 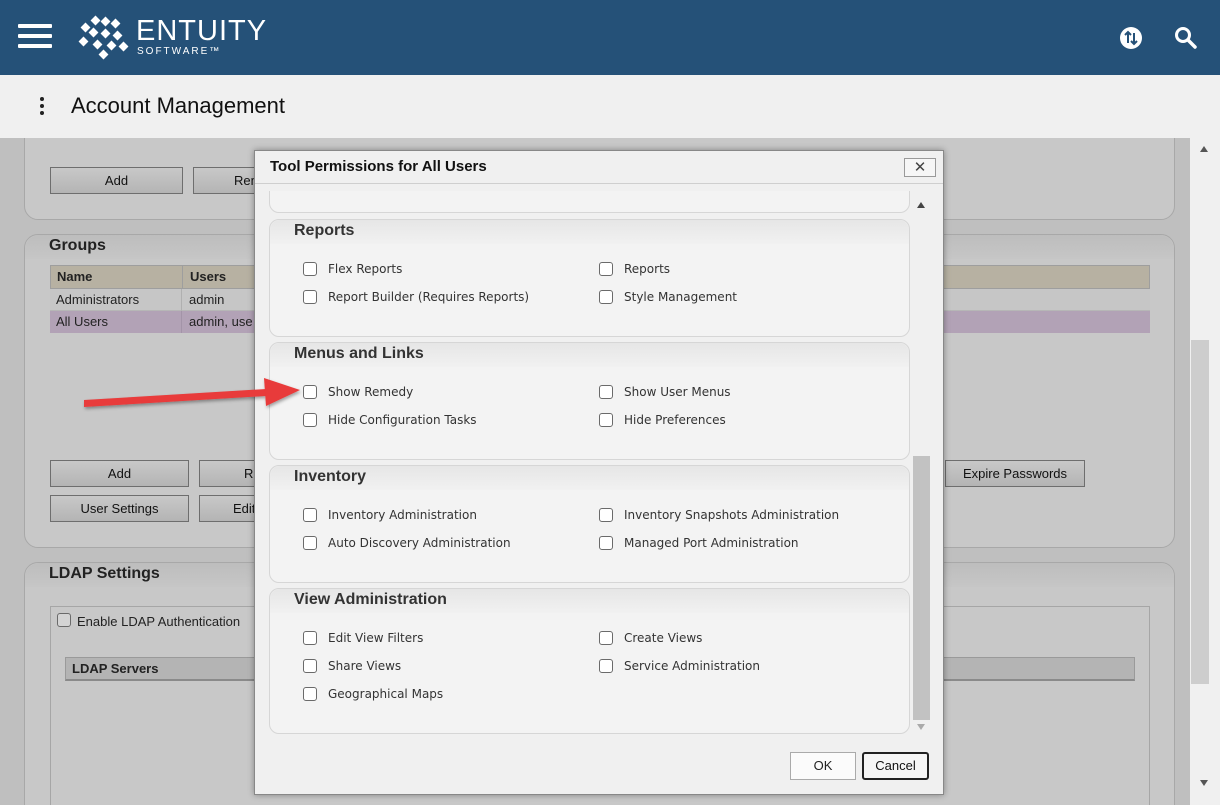 What do you see at coordinates (920, 167) in the screenshot?
I see `close-icon: ✕` at bounding box center [920, 167].